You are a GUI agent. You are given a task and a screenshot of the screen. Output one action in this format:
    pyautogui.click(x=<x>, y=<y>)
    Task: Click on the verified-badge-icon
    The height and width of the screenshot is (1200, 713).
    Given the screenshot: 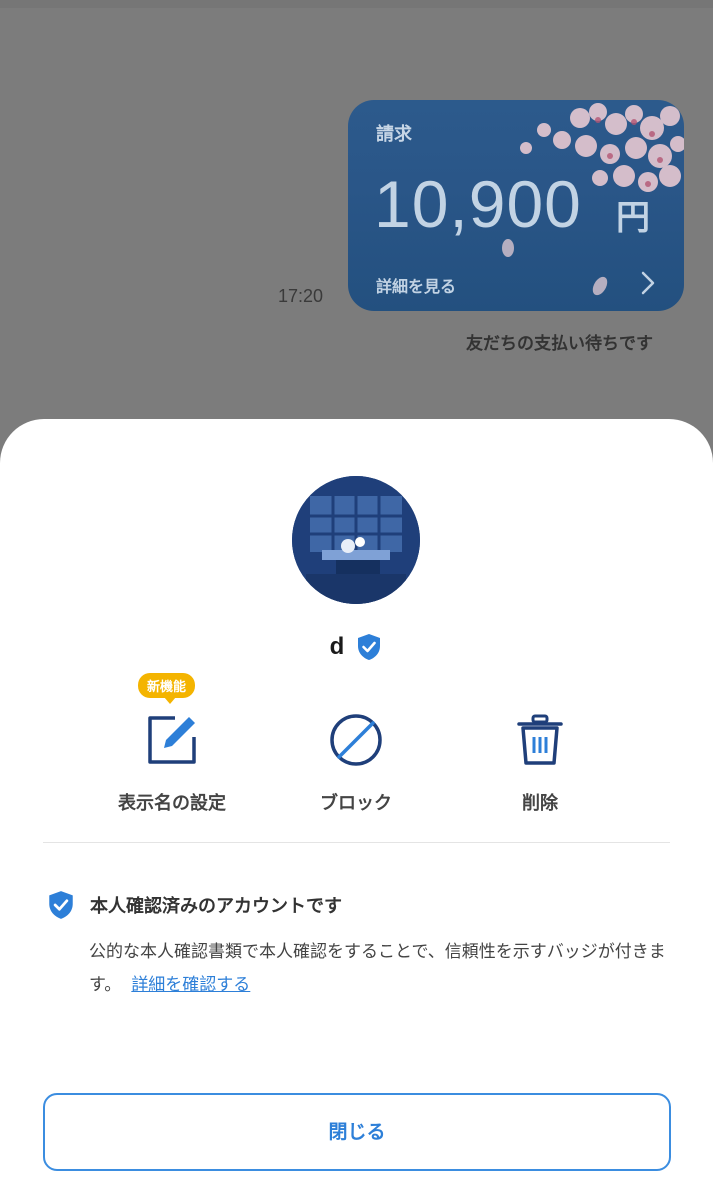 What is the action you would take?
    pyautogui.click(x=369, y=647)
    